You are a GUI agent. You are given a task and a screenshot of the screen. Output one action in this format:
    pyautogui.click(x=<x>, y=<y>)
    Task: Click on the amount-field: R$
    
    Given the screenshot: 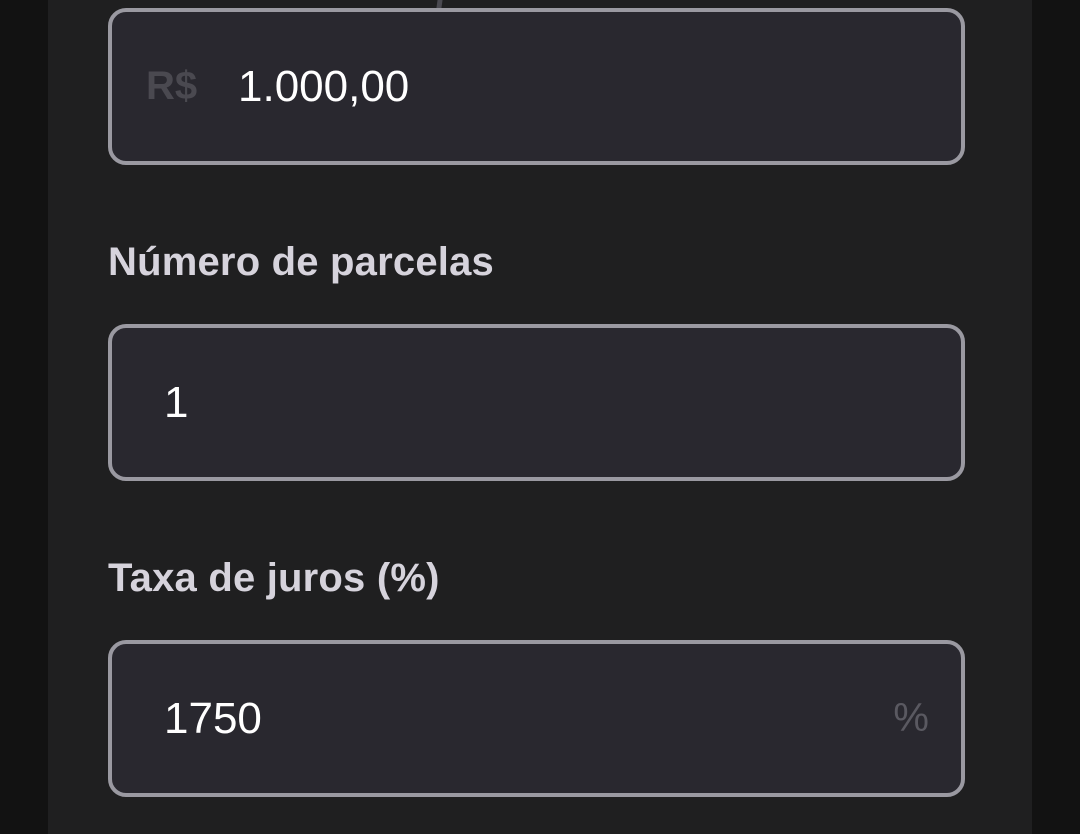 What is the action you would take?
    pyautogui.click(x=536, y=86)
    